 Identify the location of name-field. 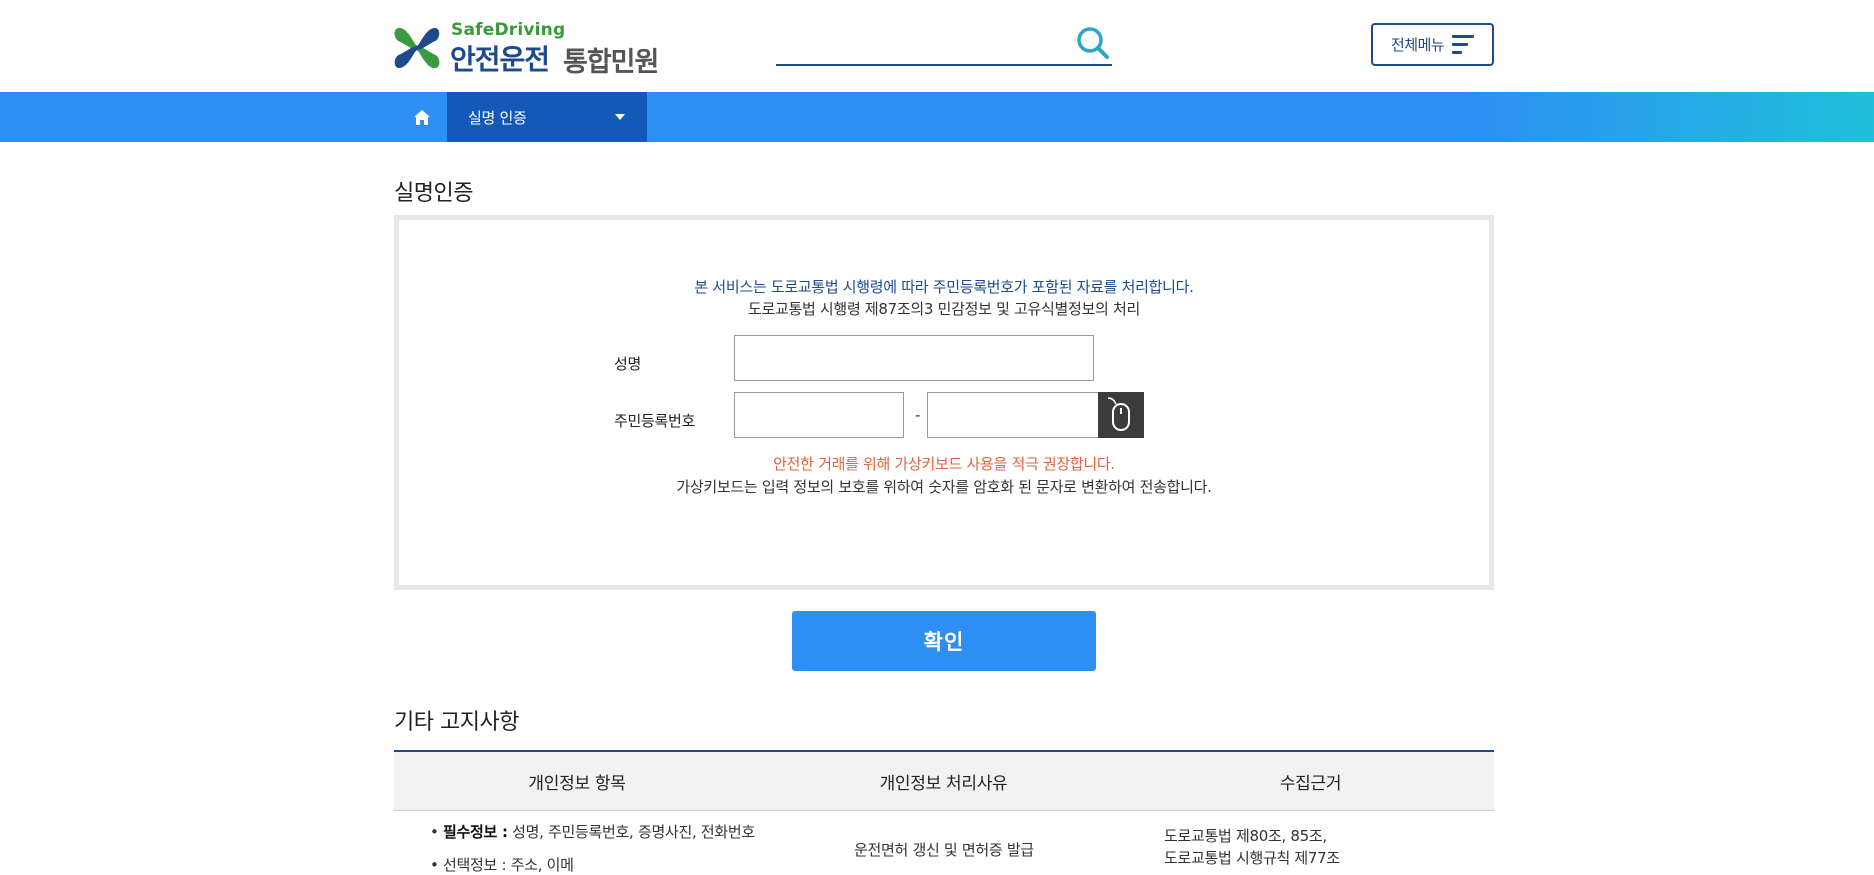
(914, 358).